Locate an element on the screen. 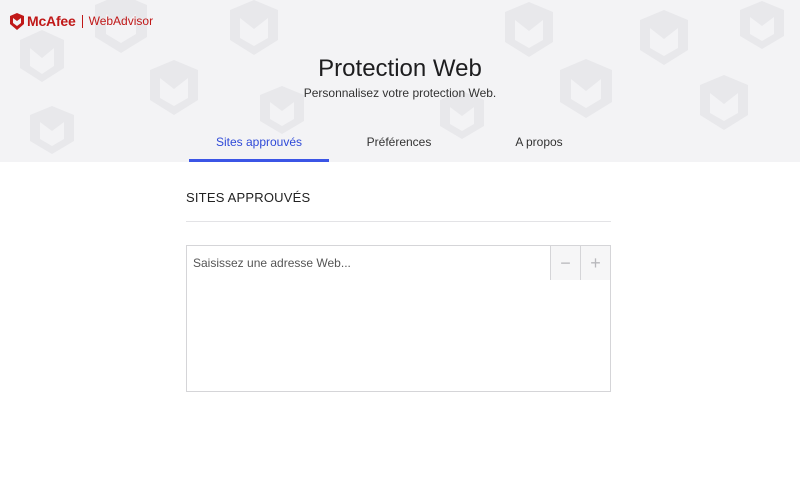  page-subtitle: Personnalisez votre protection Web. is located at coordinates (400, 93).